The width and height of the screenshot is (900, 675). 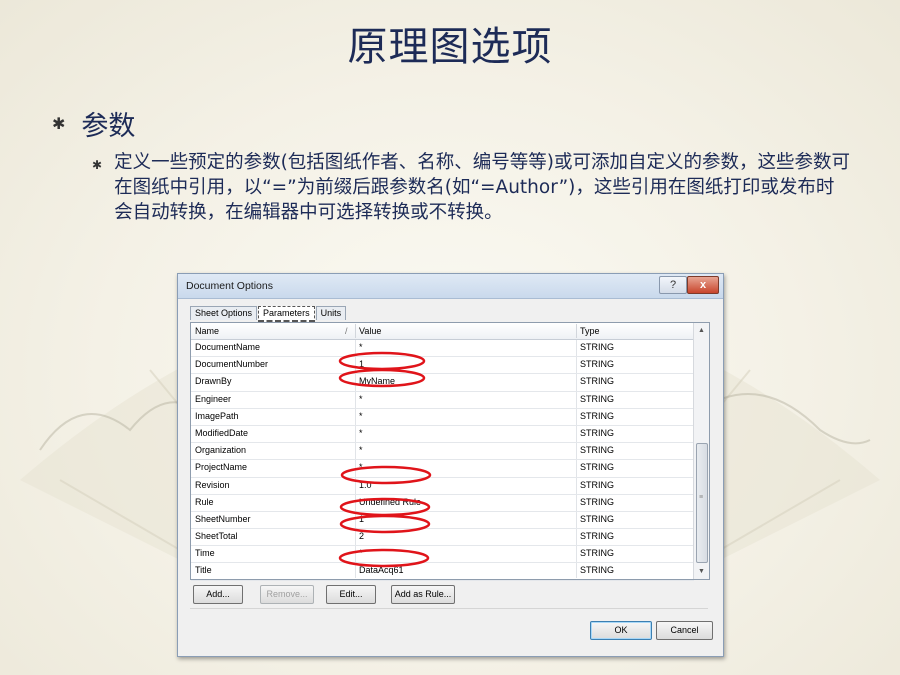 What do you see at coordinates (216, 536) in the screenshot?
I see `param-name: SheetTotal` at bounding box center [216, 536].